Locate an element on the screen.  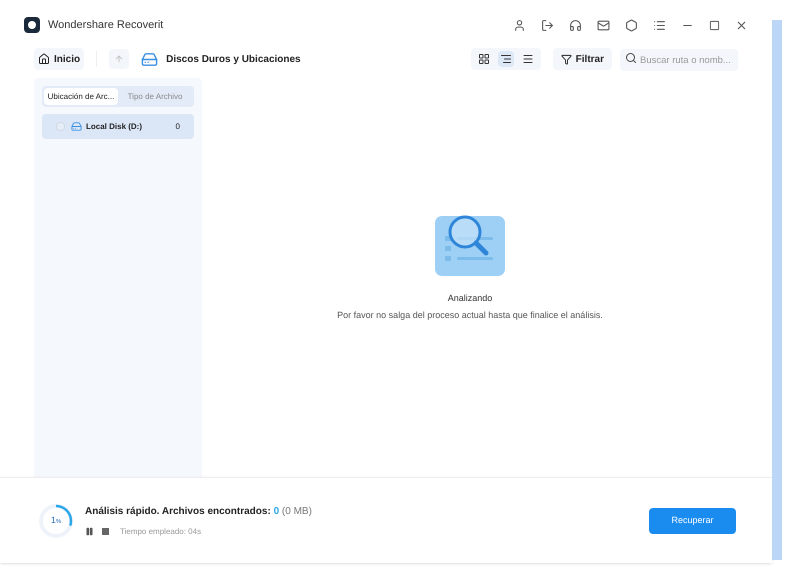
search-icon is located at coordinates (631, 58).